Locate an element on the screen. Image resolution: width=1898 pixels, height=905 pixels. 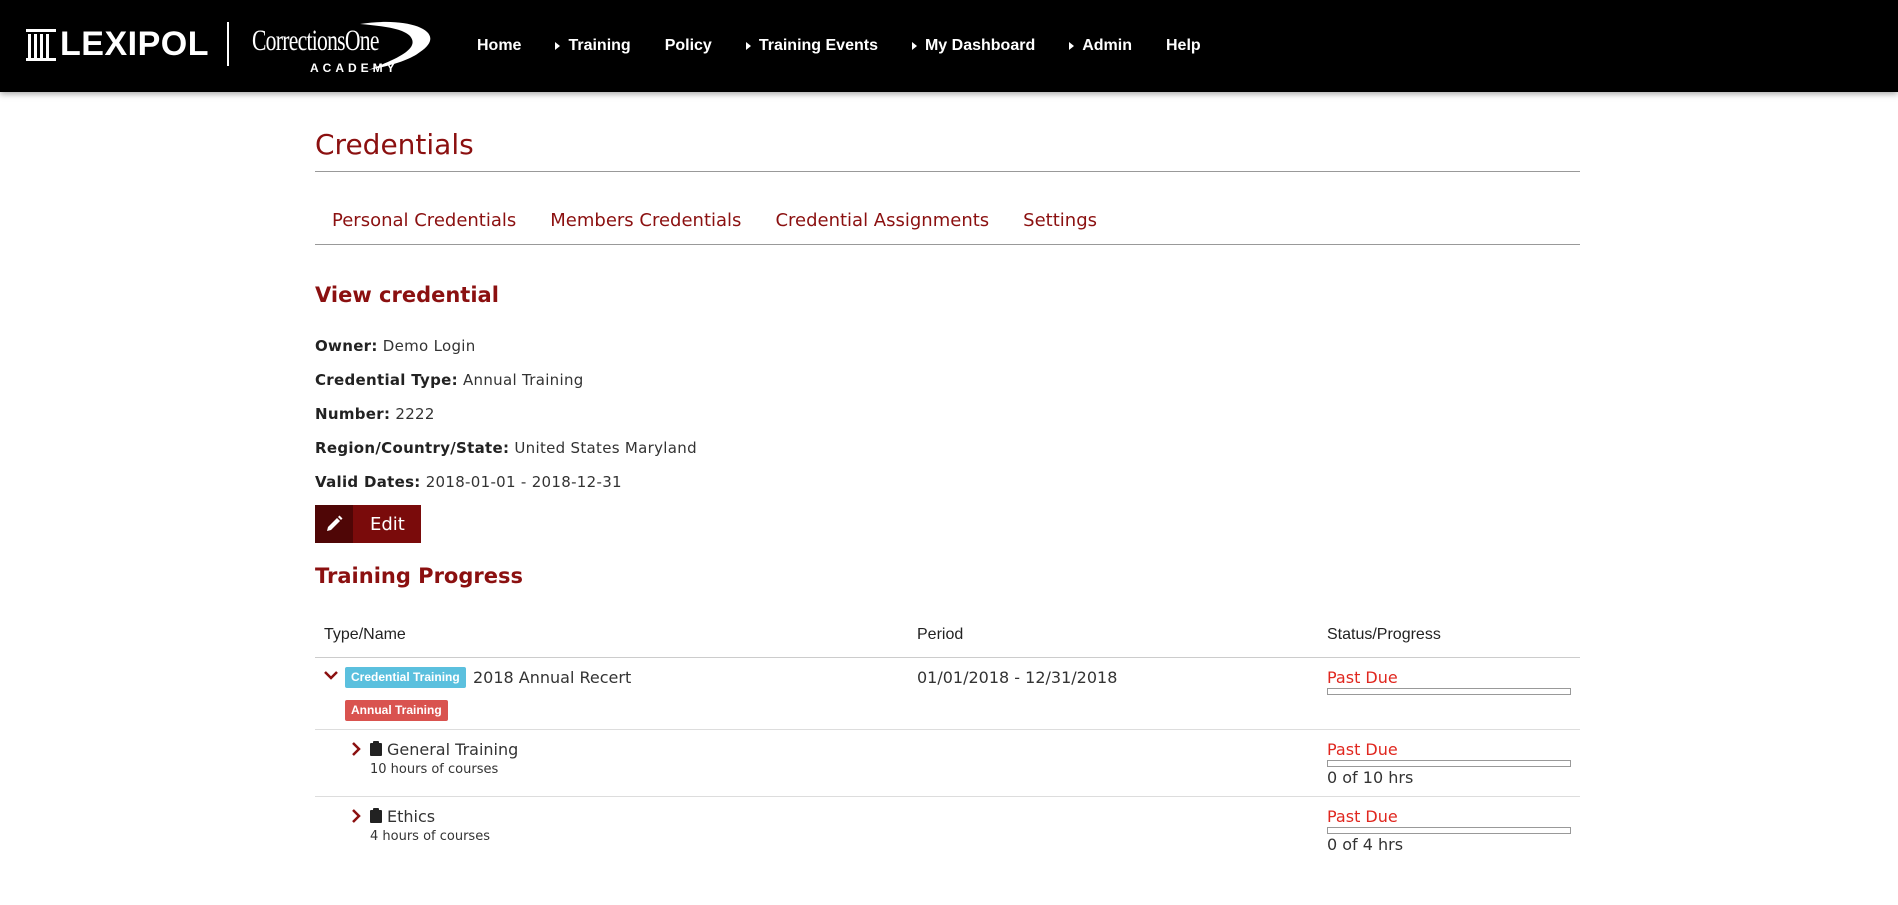
view-credential-heading: View credential is located at coordinates (407, 295).